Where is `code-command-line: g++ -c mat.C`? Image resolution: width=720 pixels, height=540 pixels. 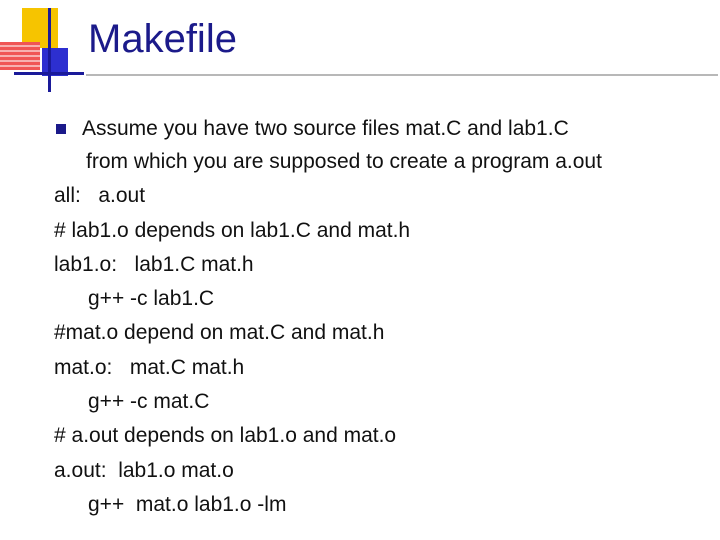 code-command-line: g++ -c mat.C is located at coordinates (149, 401).